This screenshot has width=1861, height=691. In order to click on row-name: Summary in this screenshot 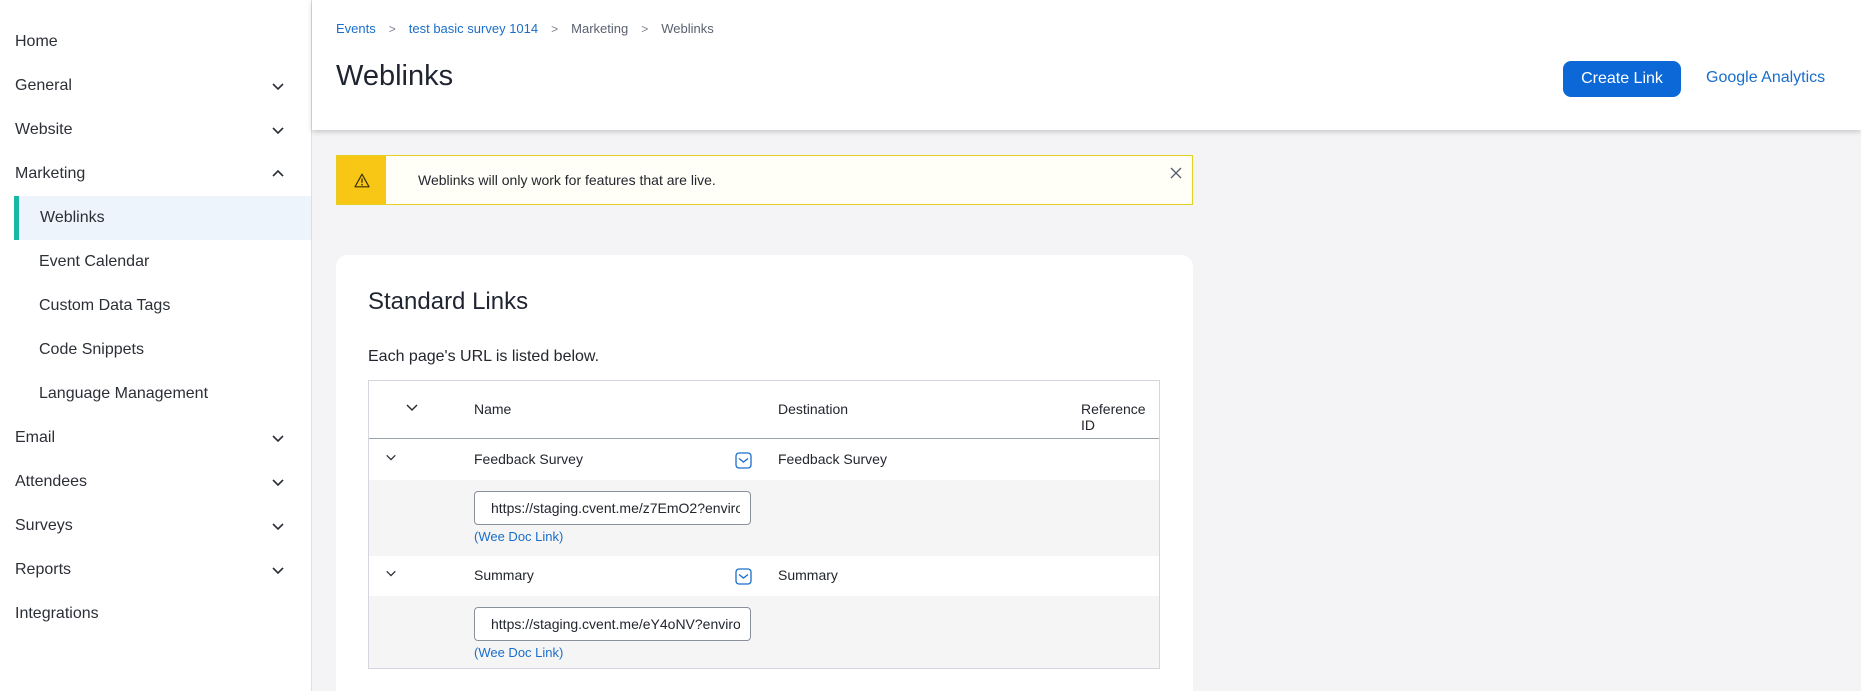, I will do `click(504, 575)`.